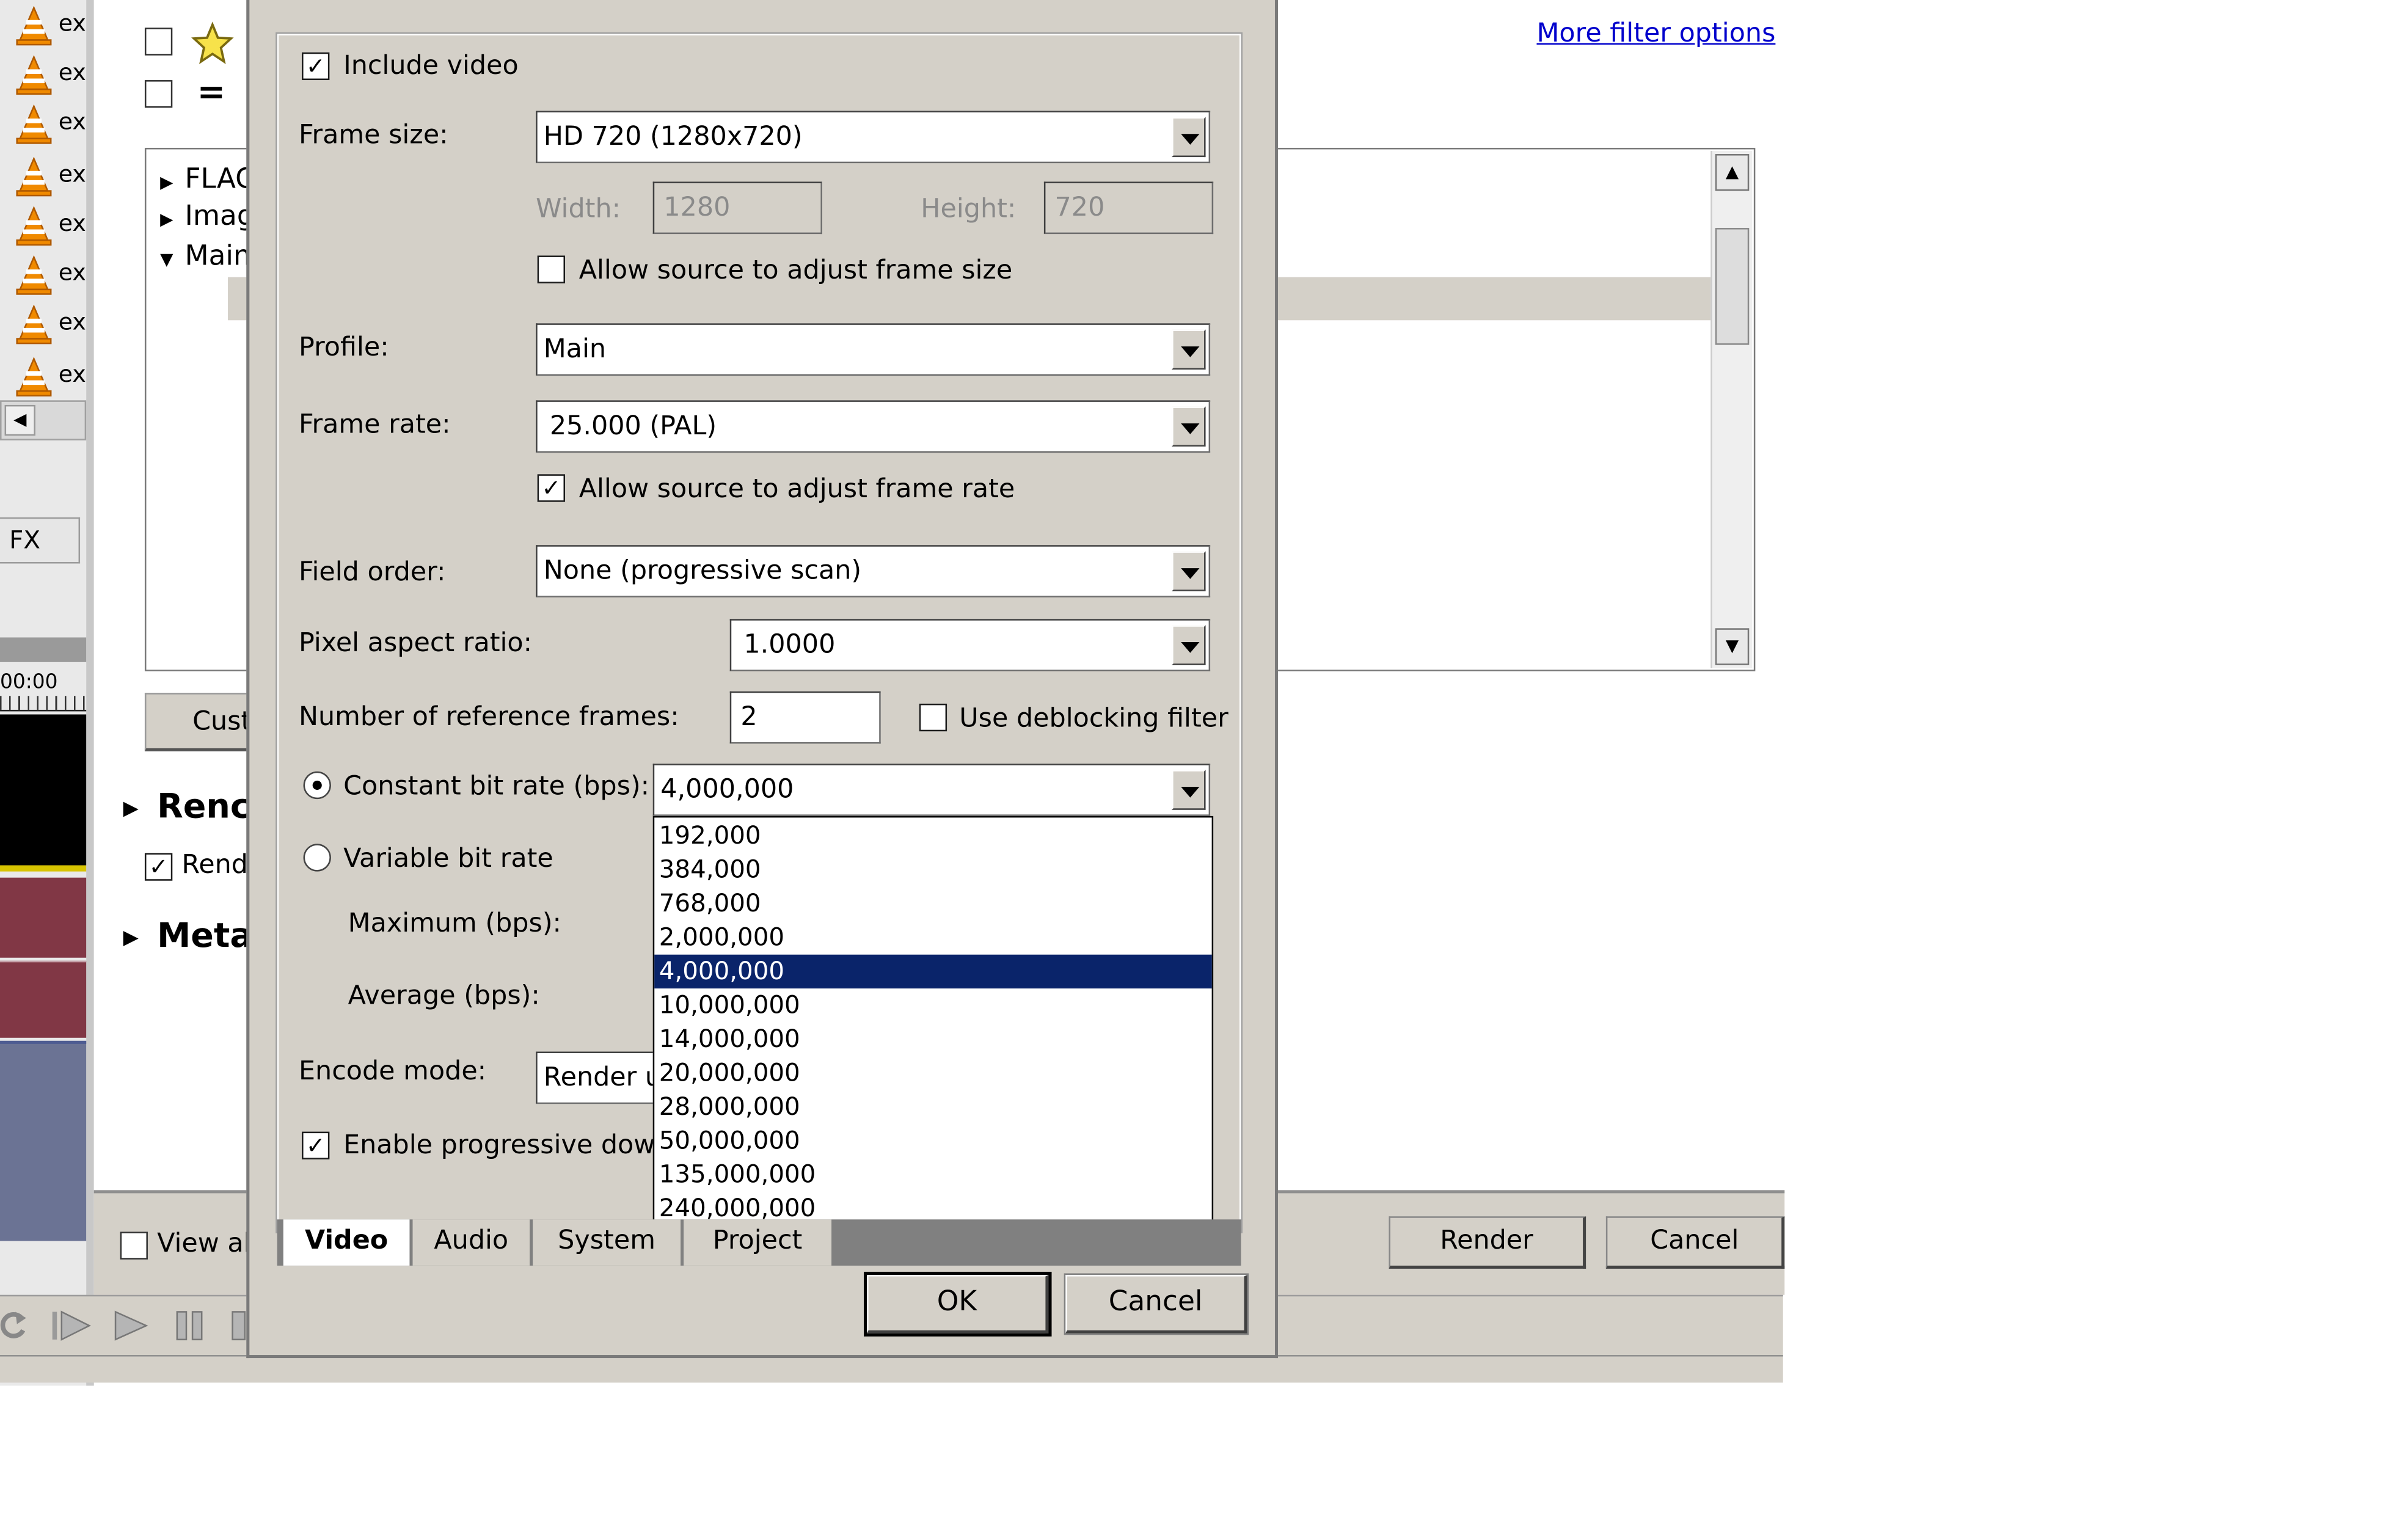 Image resolution: width=2402 pixels, height=1540 pixels. Describe the element at coordinates (1487, 1242) in the screenshot. I see `render-button: Render` at that location.